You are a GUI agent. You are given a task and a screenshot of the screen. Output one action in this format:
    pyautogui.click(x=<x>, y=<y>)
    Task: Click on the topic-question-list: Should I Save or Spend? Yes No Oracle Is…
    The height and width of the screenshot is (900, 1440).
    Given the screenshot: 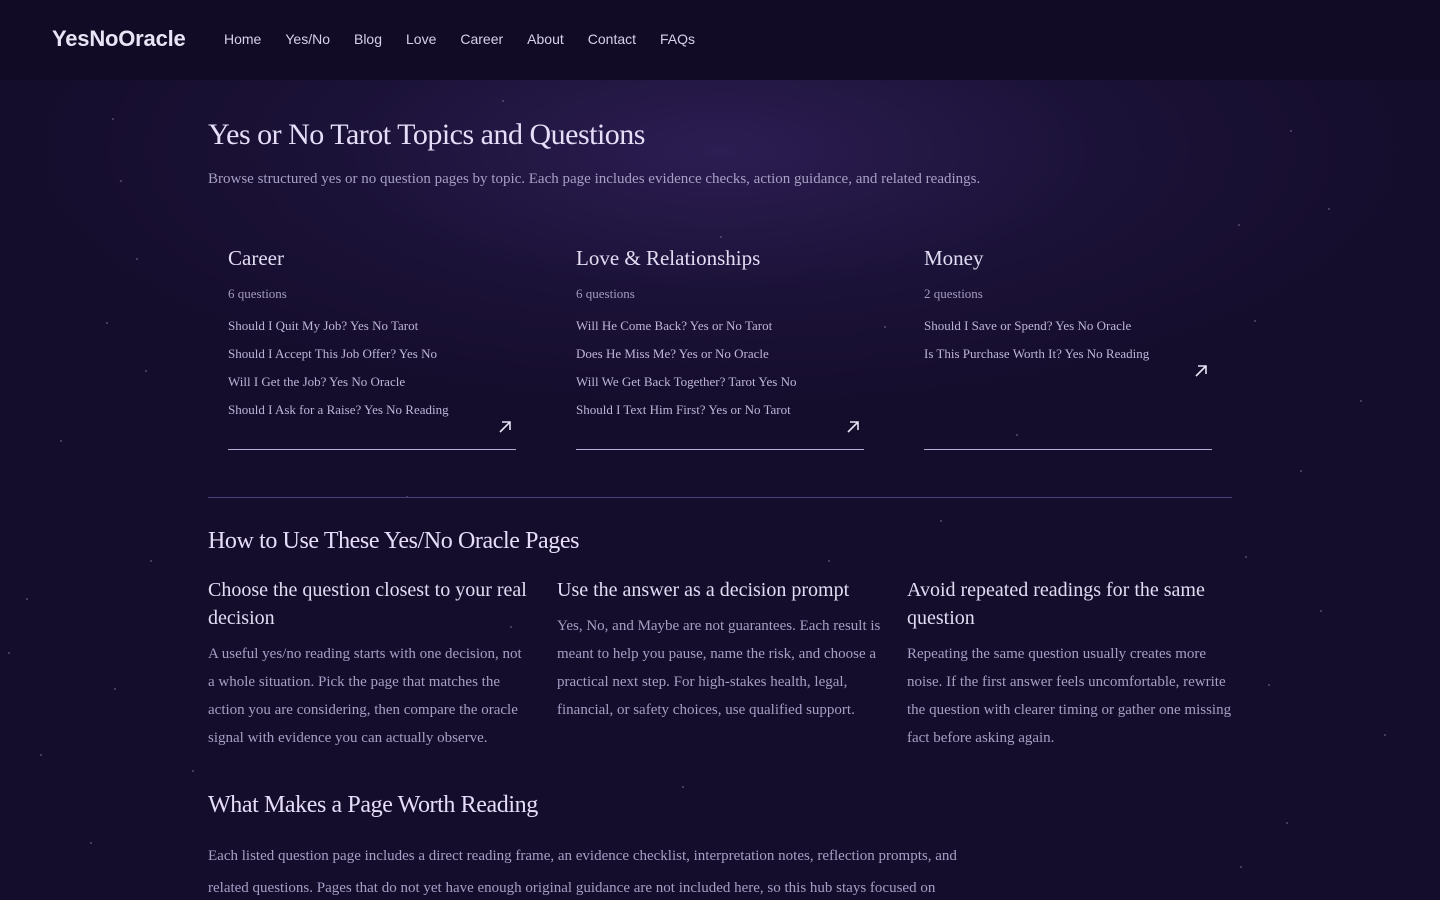 What is the action you would take?
    pyautogui.click(x=1068, y=346)
    